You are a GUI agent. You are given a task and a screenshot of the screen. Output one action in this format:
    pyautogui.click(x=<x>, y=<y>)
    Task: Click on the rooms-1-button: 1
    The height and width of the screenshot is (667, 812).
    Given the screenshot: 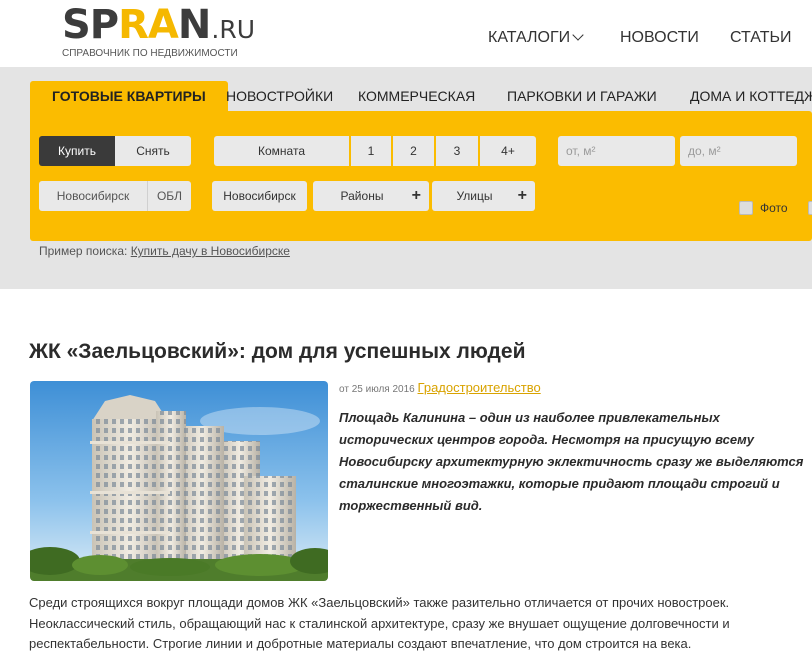 What is the action you would take?
    pyautogui.click(x=371, y=151)
    